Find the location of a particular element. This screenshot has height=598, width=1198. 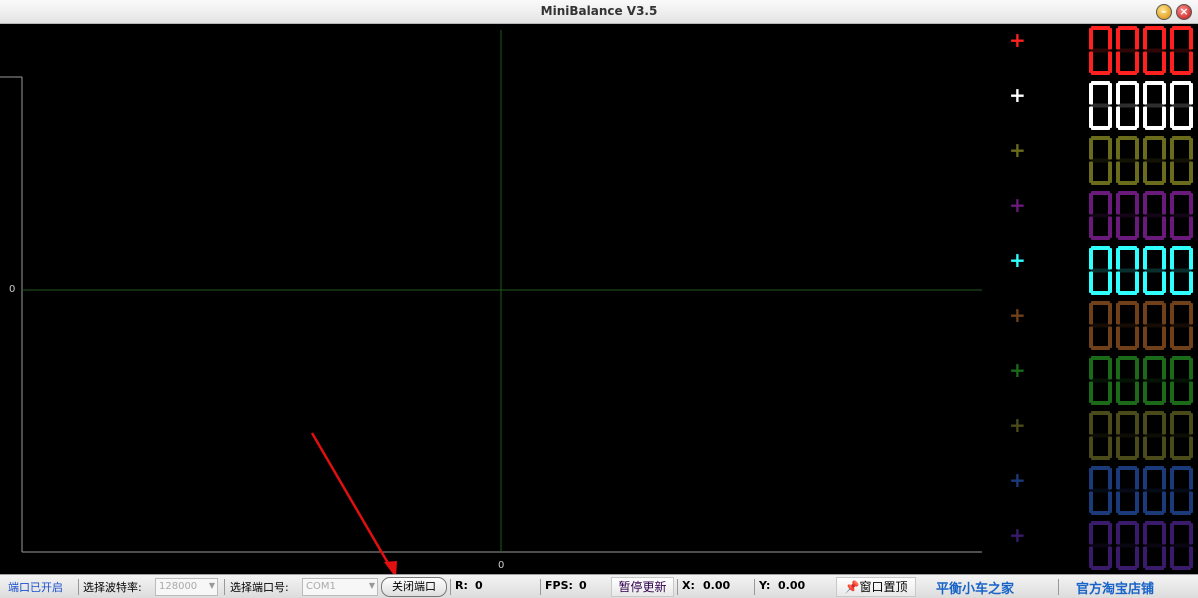

fps-label: FPS: is located at coordinates (559, 585).